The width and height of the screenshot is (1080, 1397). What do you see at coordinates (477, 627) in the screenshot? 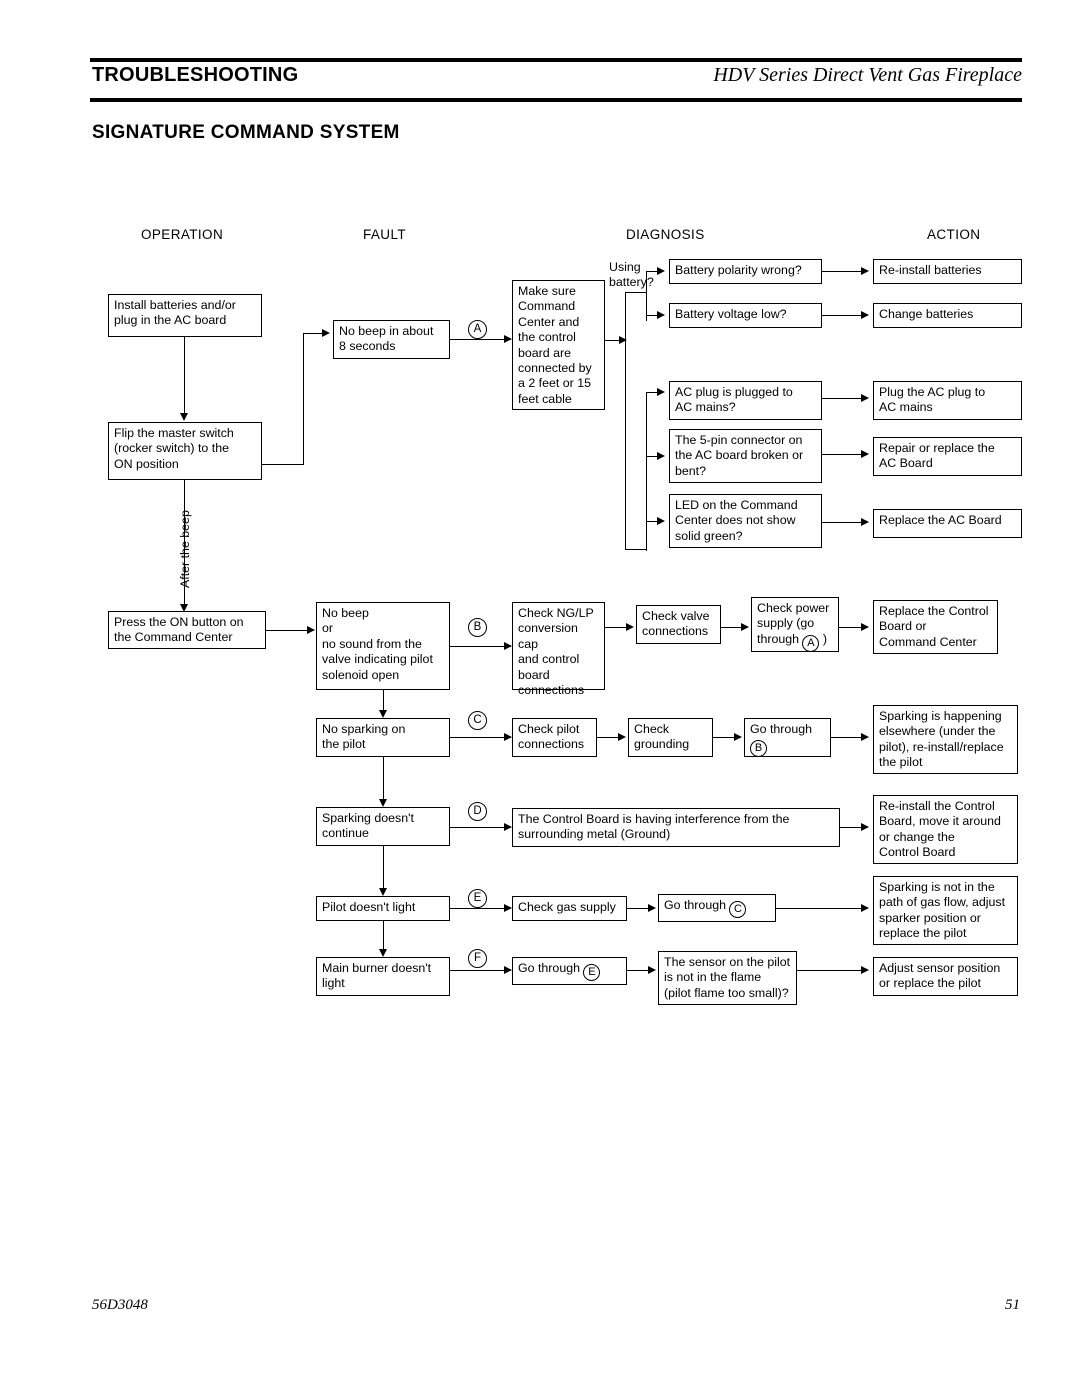
I see `marker-circle-b: B` at bounding box center [477, 627].